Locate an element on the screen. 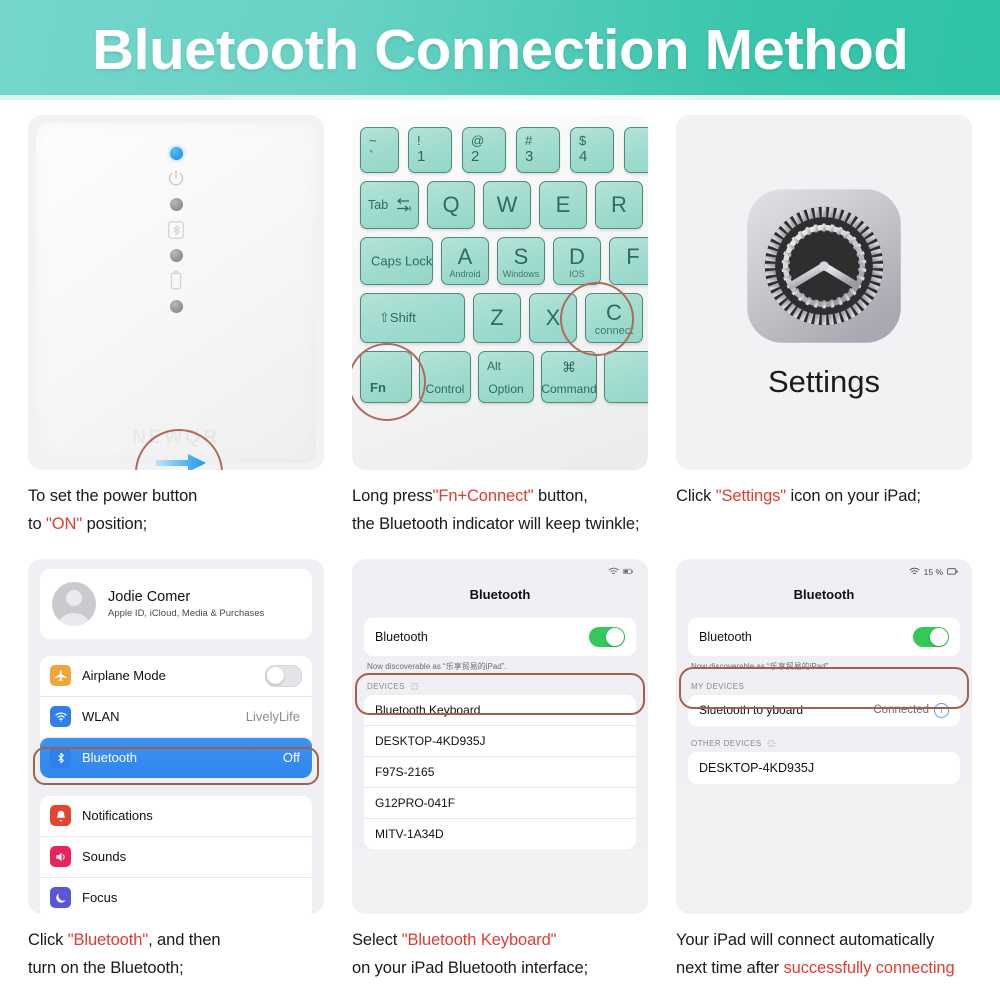  wlan-label: WLAN is located at coordinates (101, 717).